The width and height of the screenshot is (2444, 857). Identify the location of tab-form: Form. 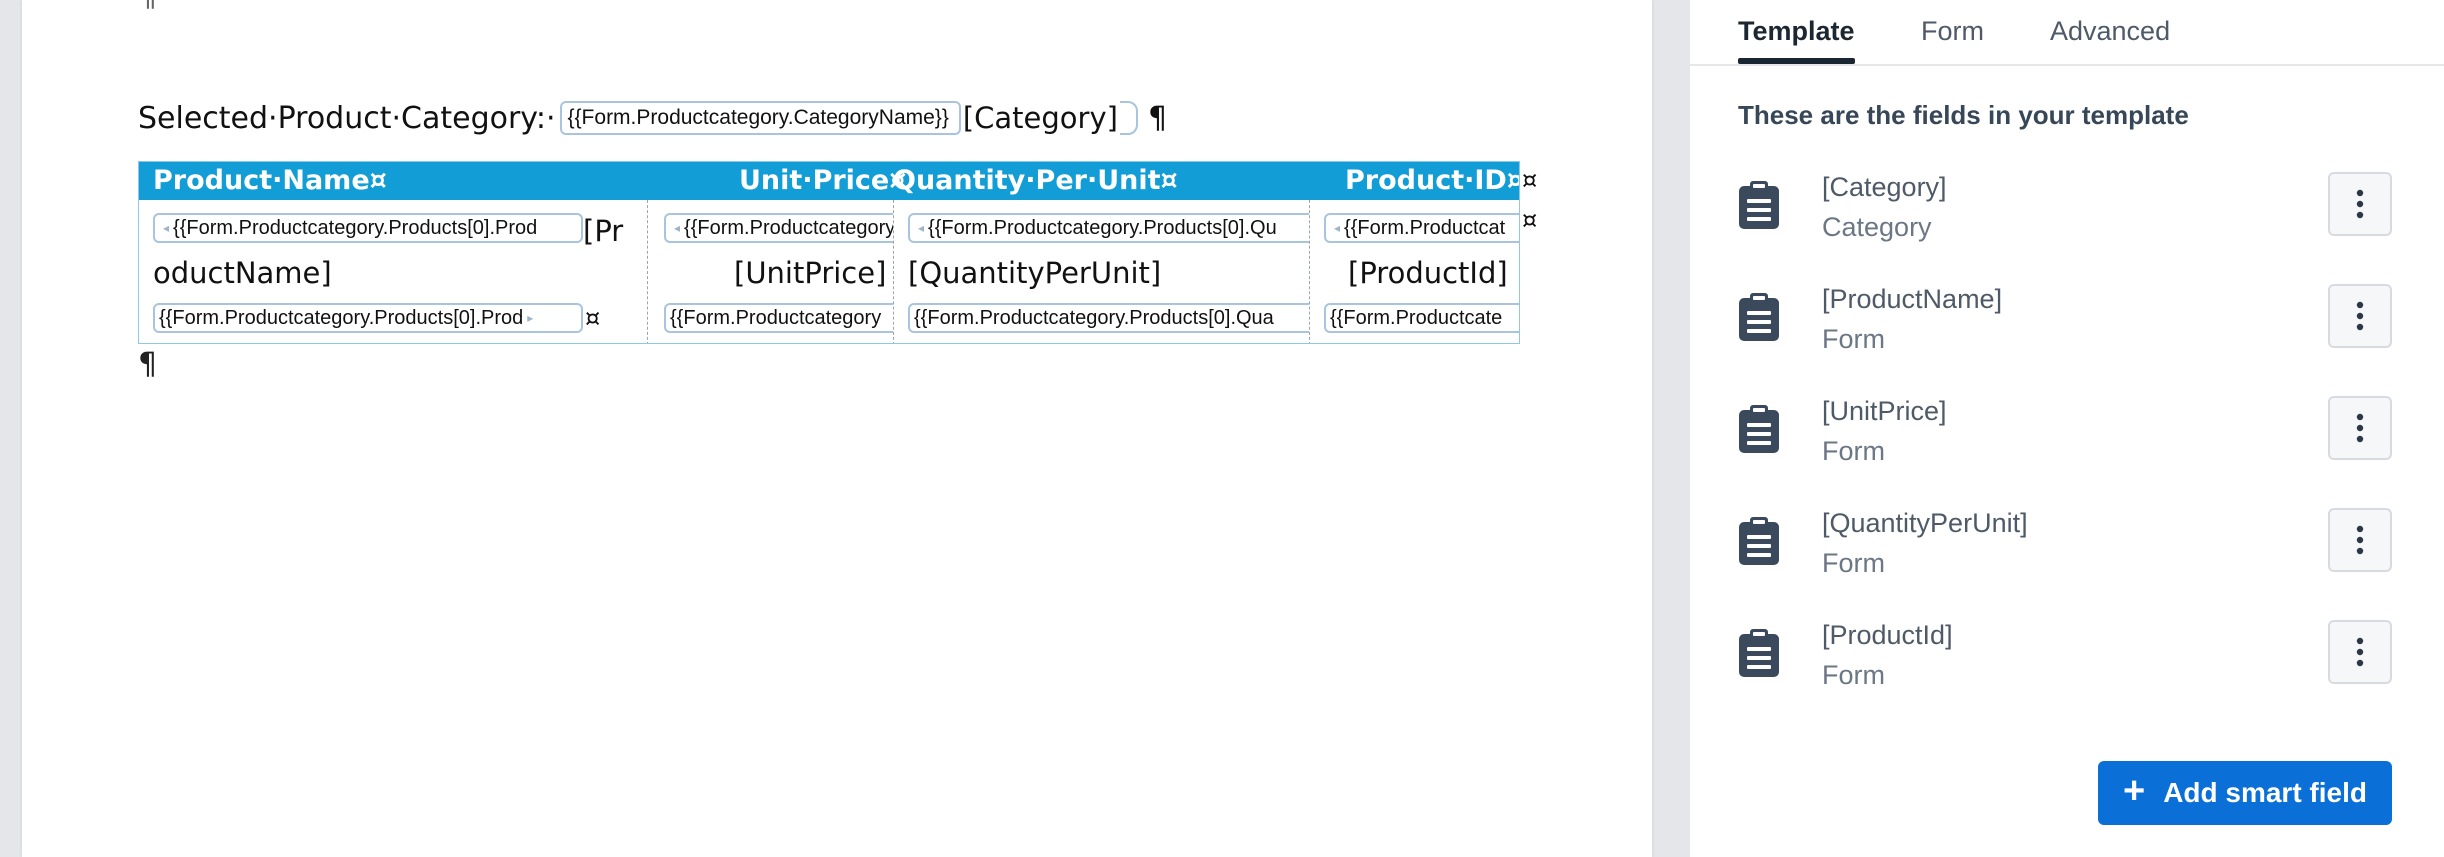
(1952, 39).